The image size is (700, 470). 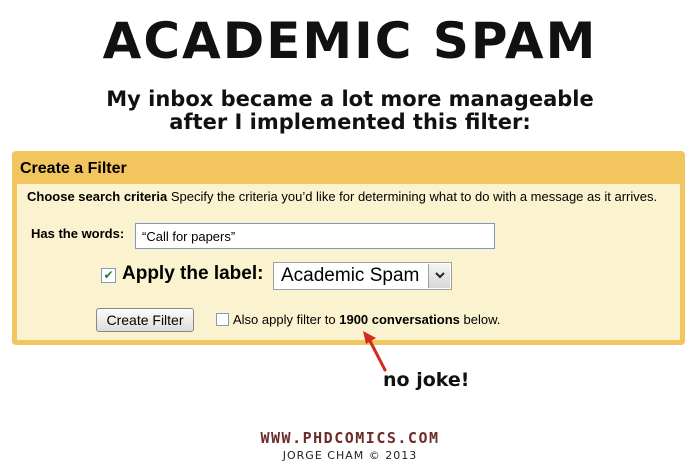 I want to click on create-filter-button: Create Filter, so click(x=145, y=320).